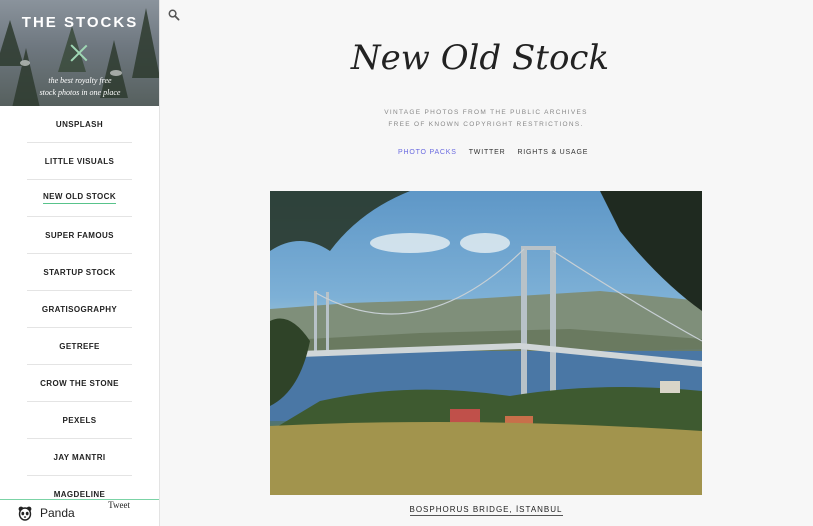 The image size is (813, 526). What do you see at coordinates (486, 112) in the screenshot?
I see `subtitle-line-1: VINTAGE PHOTOS FROM THE PUBLIC ARCHIVES` at bounding box center [486, 112].